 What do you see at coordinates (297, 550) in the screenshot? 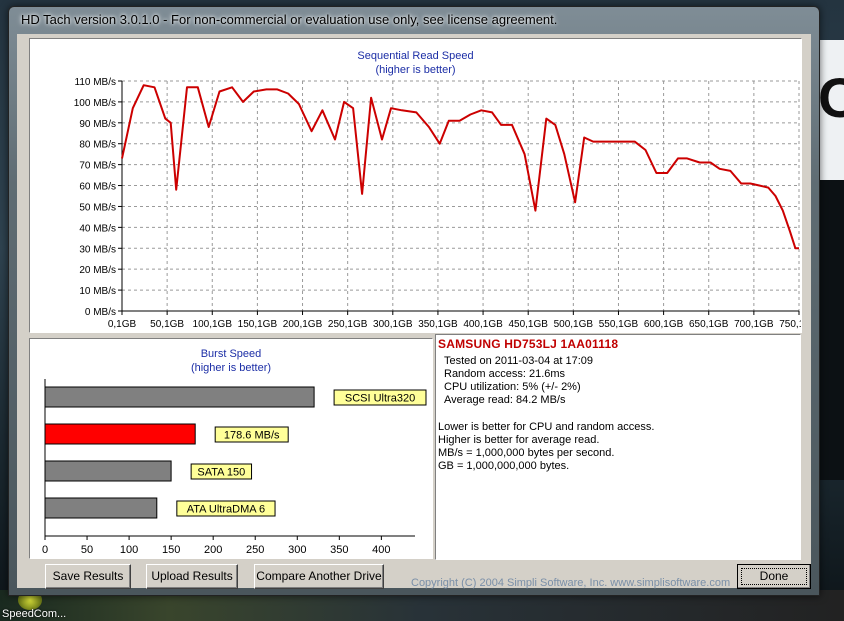
I see `burst-x-tick-label: 300` at bounding box center [297, 550].